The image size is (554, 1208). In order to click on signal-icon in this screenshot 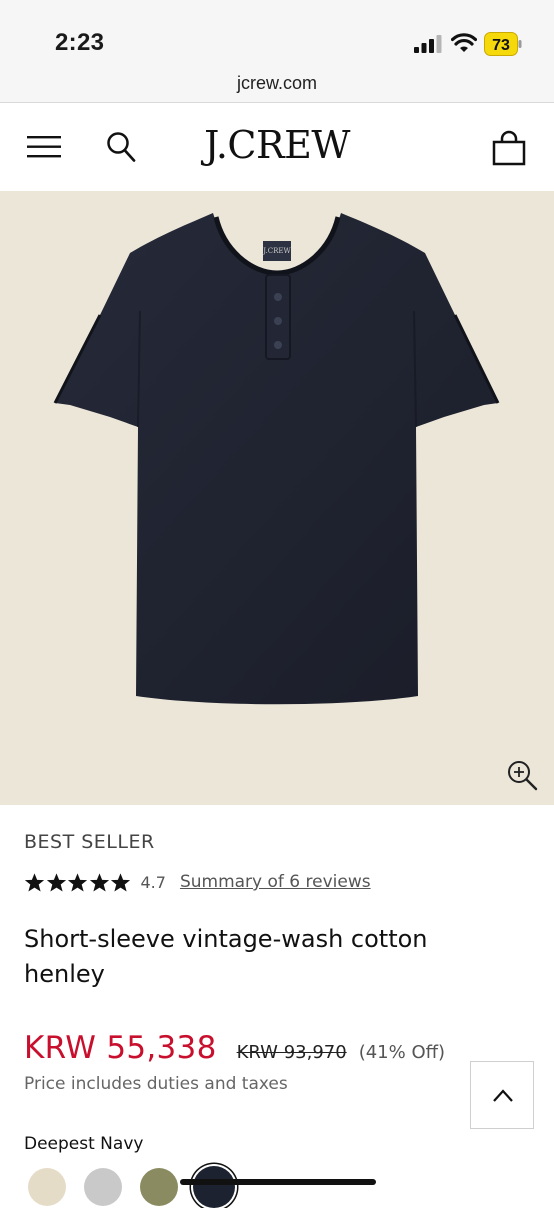, I will do `click(428, 44)`.